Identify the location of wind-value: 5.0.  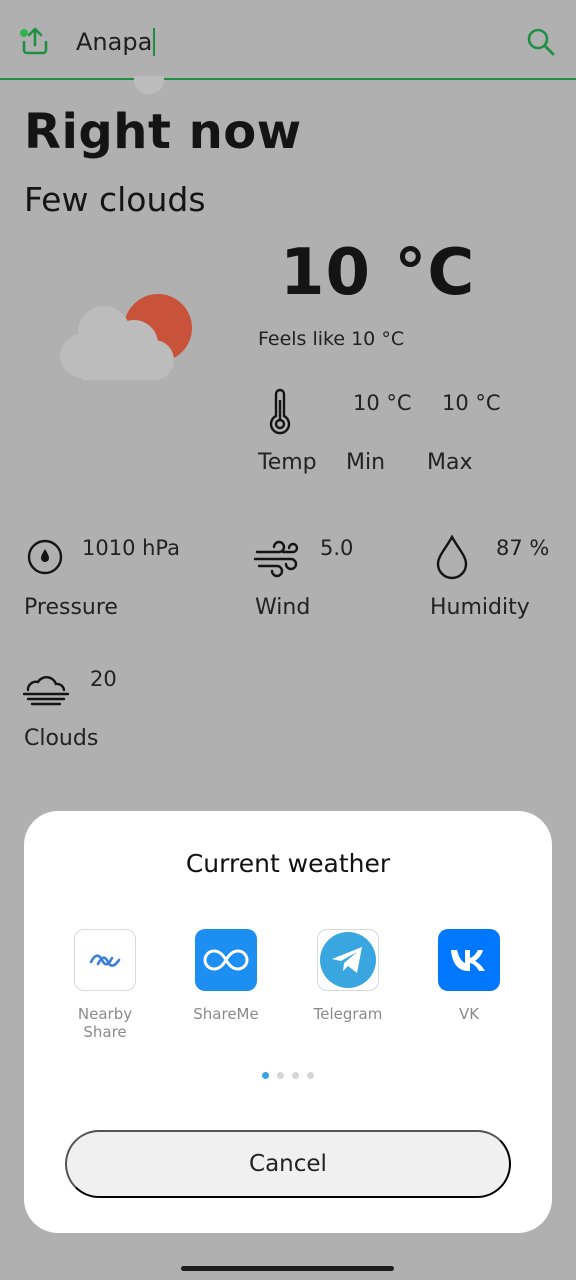
(337, 548).